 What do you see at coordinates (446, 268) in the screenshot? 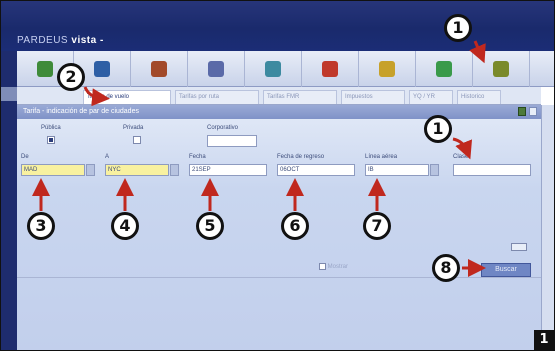
I see `callout-search: 8` at bounding box center [446, 268].